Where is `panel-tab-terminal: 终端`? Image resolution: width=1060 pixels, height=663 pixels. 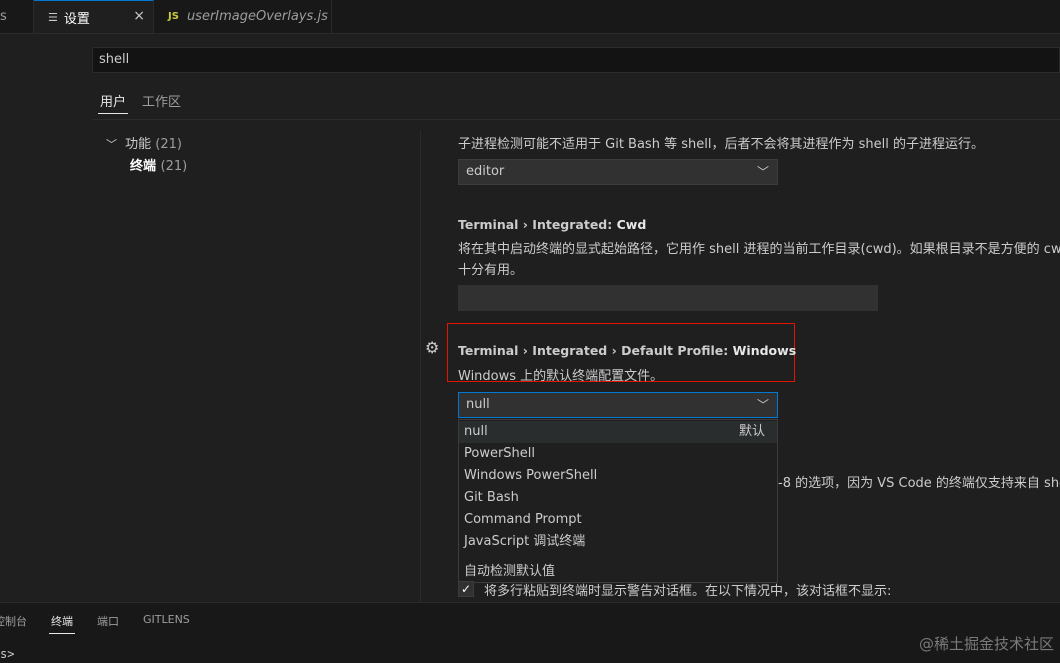 panel-tab-terminal: 终端 is located at coordinates (62, 621).